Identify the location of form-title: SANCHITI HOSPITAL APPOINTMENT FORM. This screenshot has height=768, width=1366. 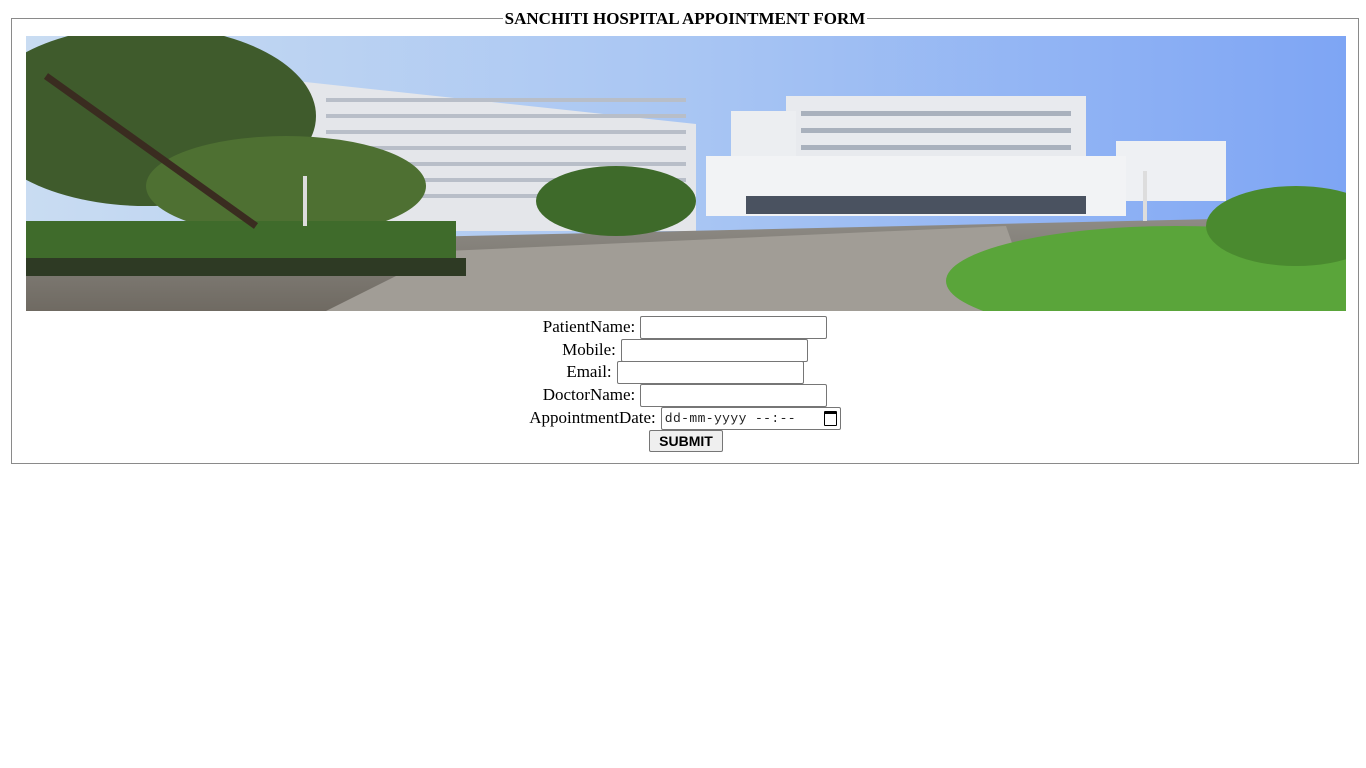
(685, 18).